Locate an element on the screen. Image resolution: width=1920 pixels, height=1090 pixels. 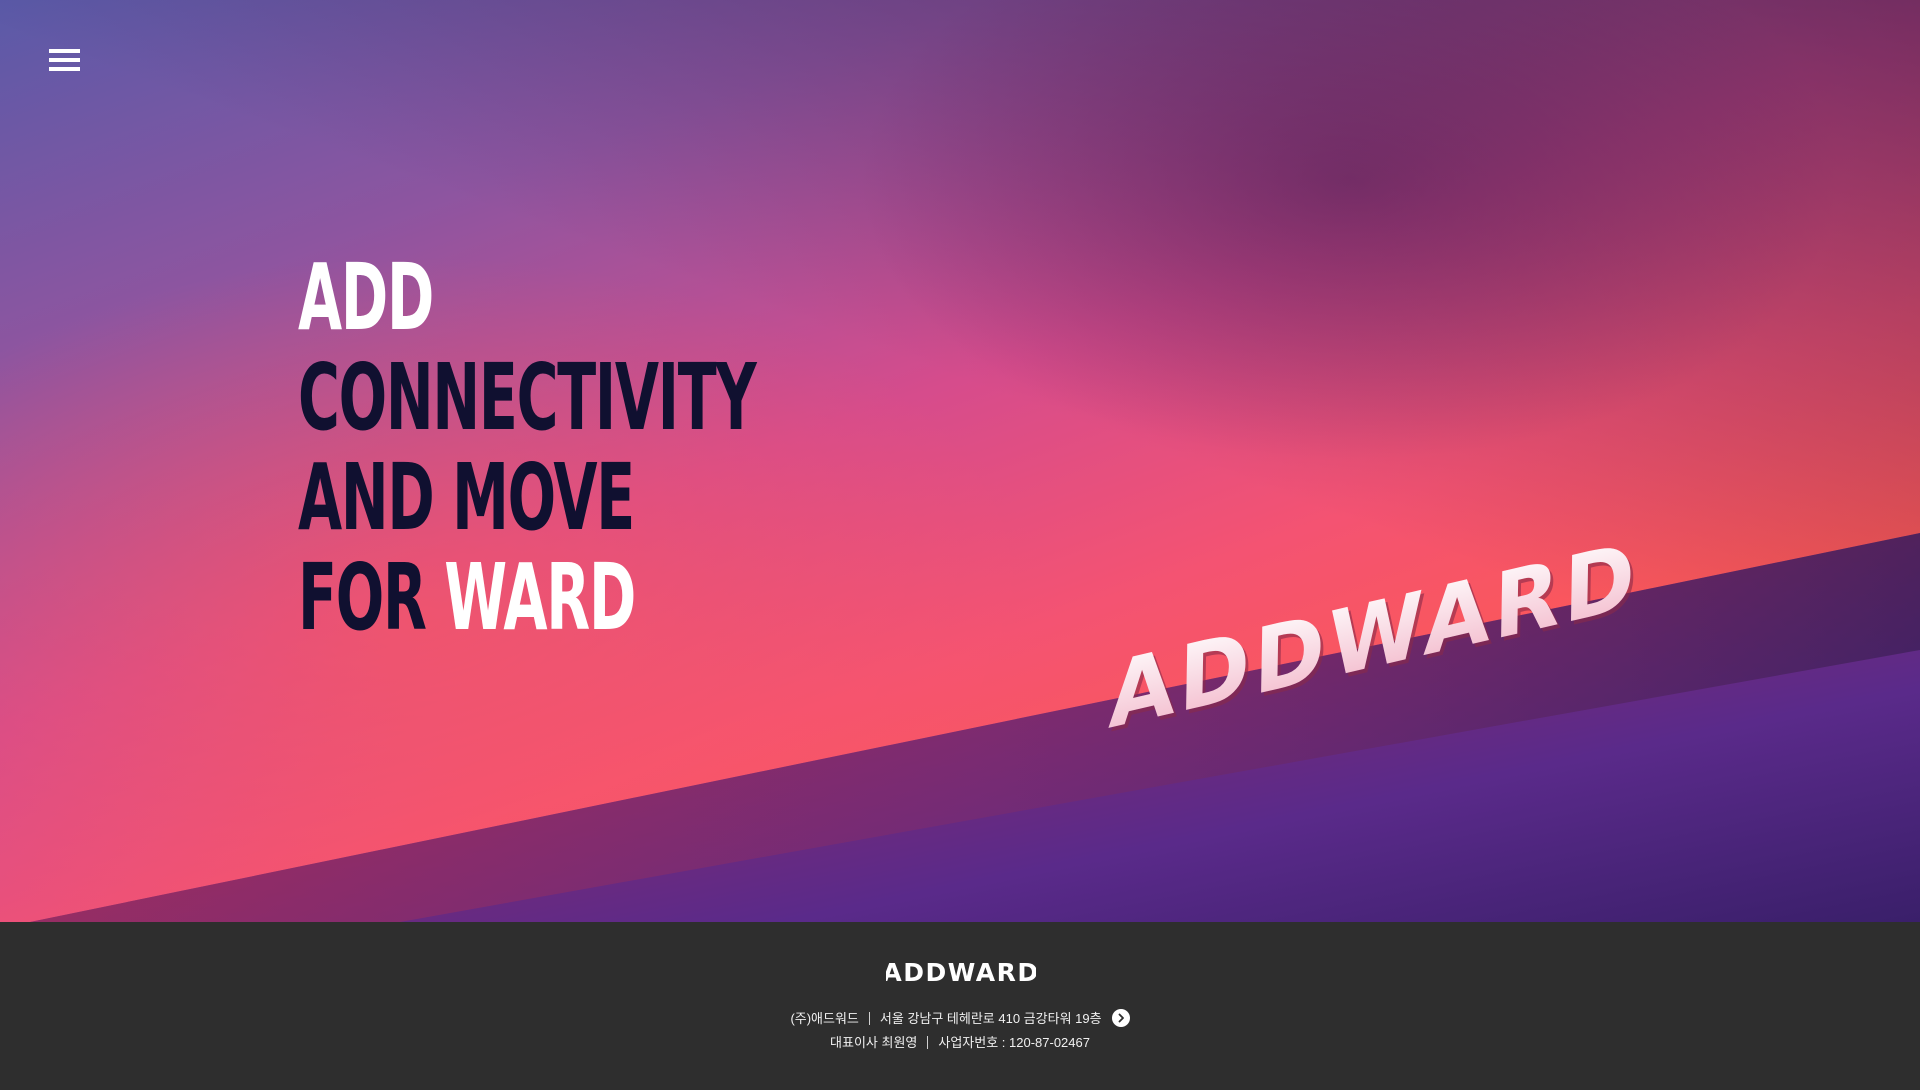
footer-company-row: (주)애드워드 서울 강남구 테헤란로 410 금강타워 19층 is located at coordinates (960, 1017).